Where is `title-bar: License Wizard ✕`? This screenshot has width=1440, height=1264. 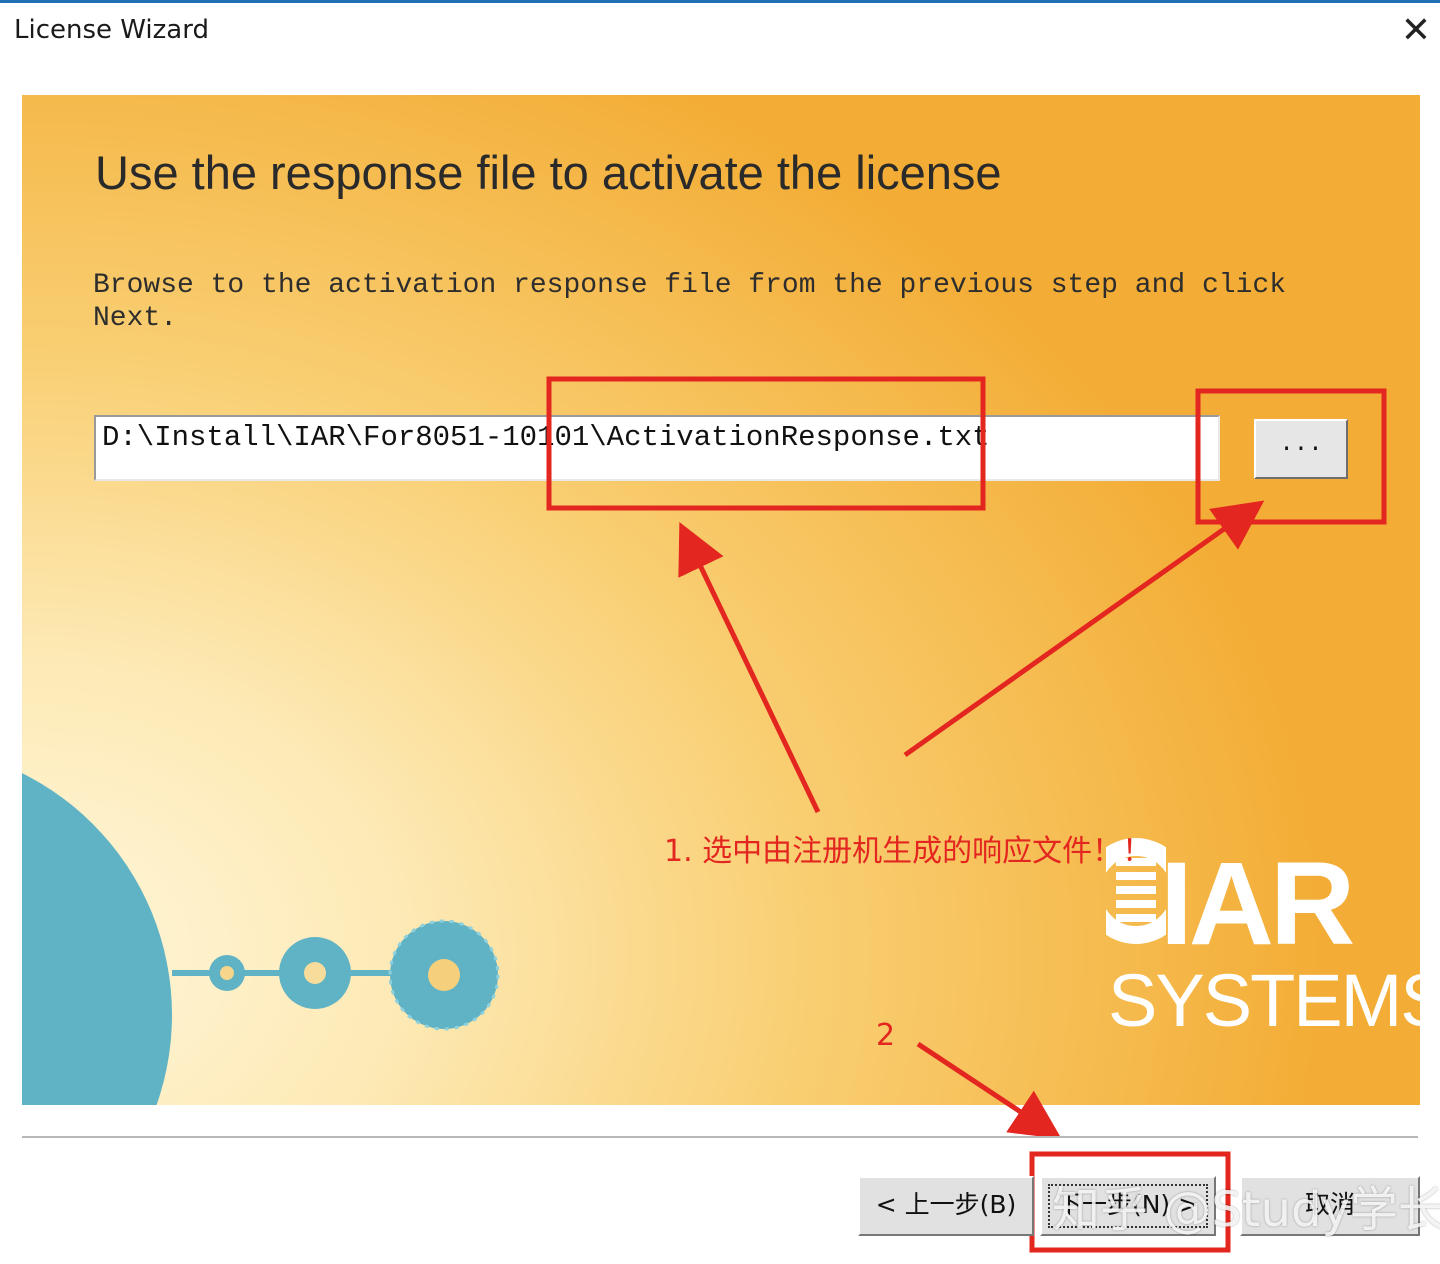
title-bar: License Wizard ✕ is located at coordinates (720, 31).